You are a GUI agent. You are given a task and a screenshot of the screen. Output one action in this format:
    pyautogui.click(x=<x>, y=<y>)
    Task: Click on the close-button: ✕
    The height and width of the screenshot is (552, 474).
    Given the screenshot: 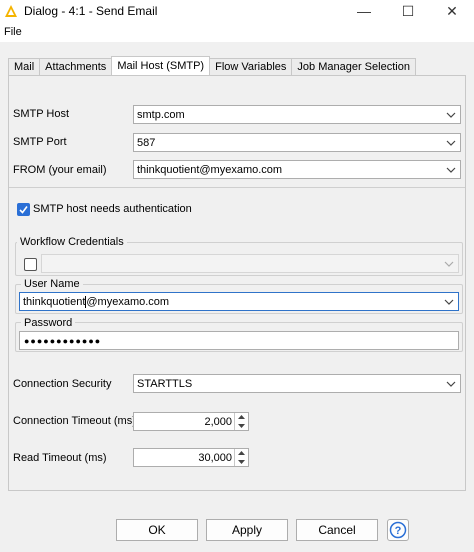 What is the action you would take?
    pyautogui.click(x=452, y=11)
    